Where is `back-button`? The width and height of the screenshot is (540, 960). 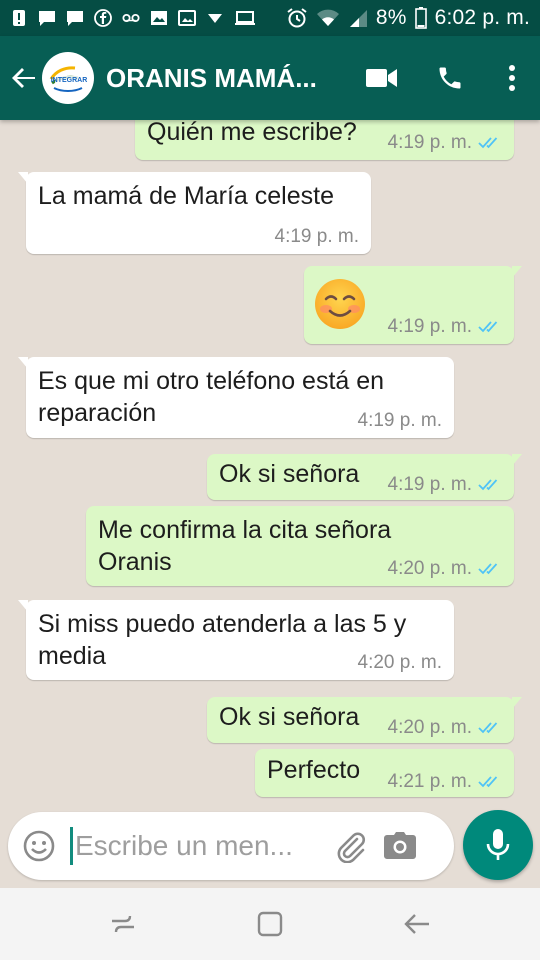
back-button is located at coordinates (24, 78).